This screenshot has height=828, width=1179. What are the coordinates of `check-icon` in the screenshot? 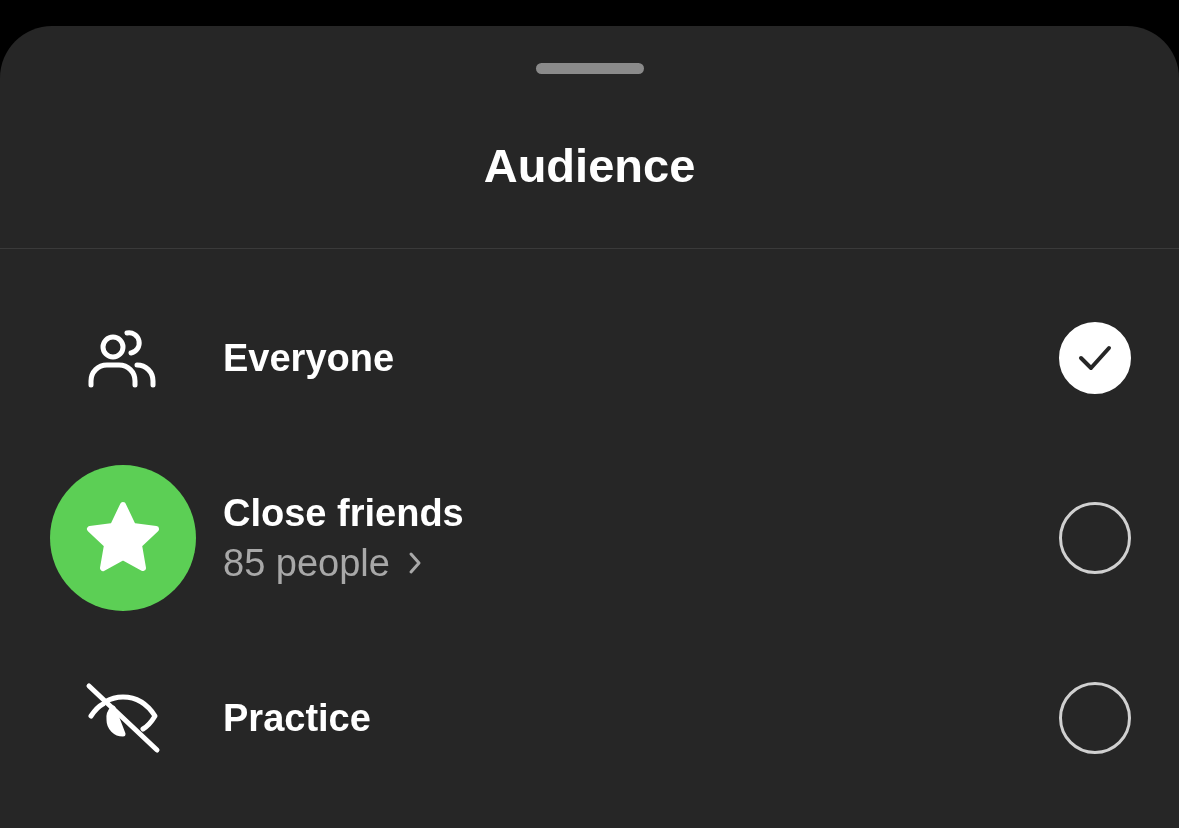 It's located at (1095, 358).